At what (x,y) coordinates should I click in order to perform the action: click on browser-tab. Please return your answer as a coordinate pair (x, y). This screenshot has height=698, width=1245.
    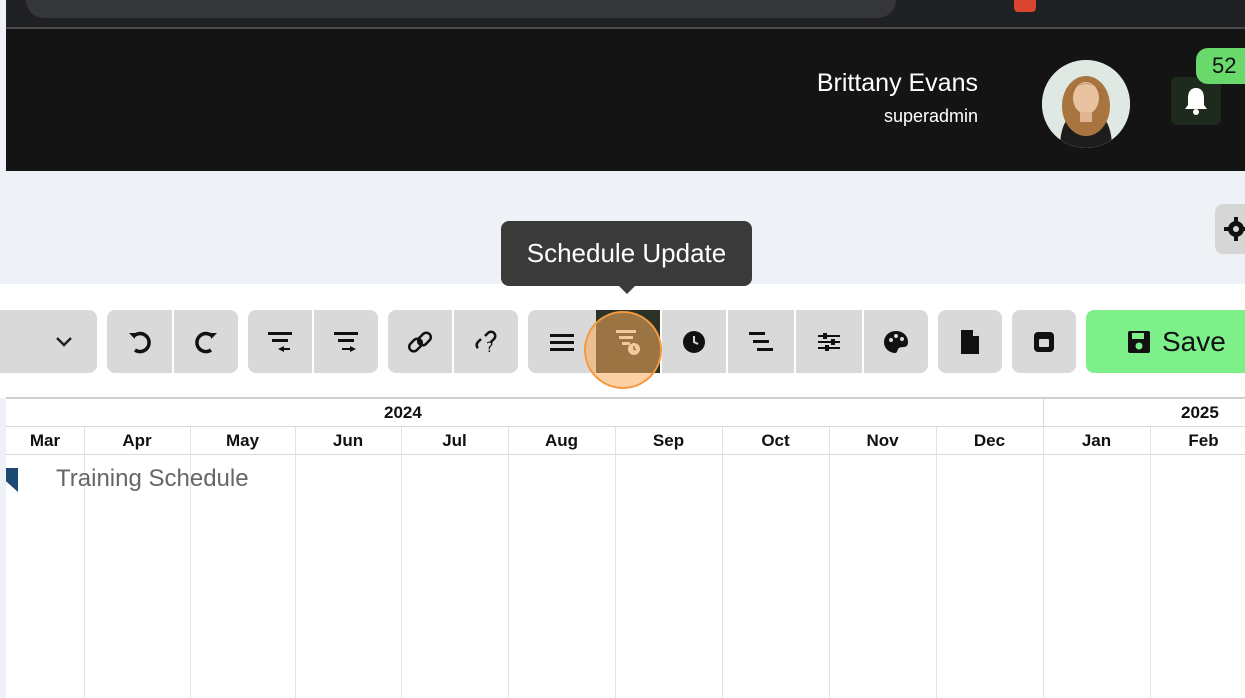
    Looking at the image, I should click on (461, 9).